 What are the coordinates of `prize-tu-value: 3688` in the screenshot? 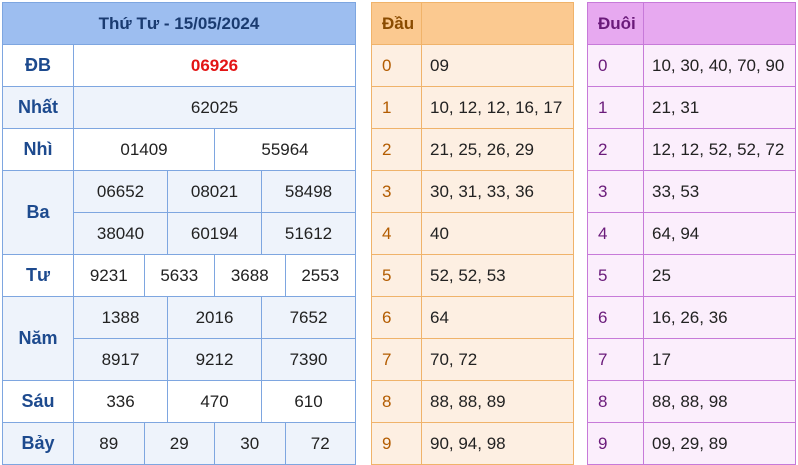 It's located at (250, 275).